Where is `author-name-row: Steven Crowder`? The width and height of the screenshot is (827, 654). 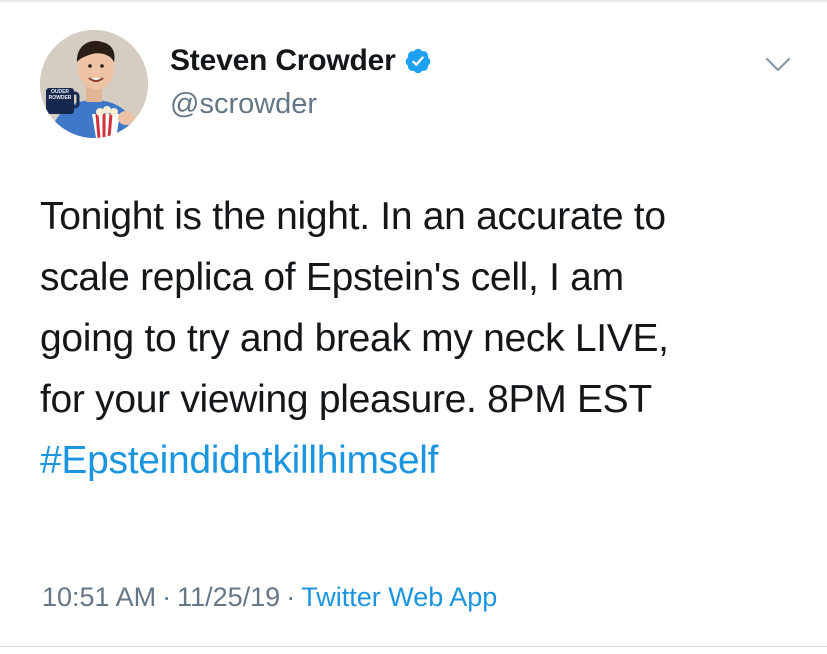 author-name-row: Steven Crowder is located at coordinates (301, 61).